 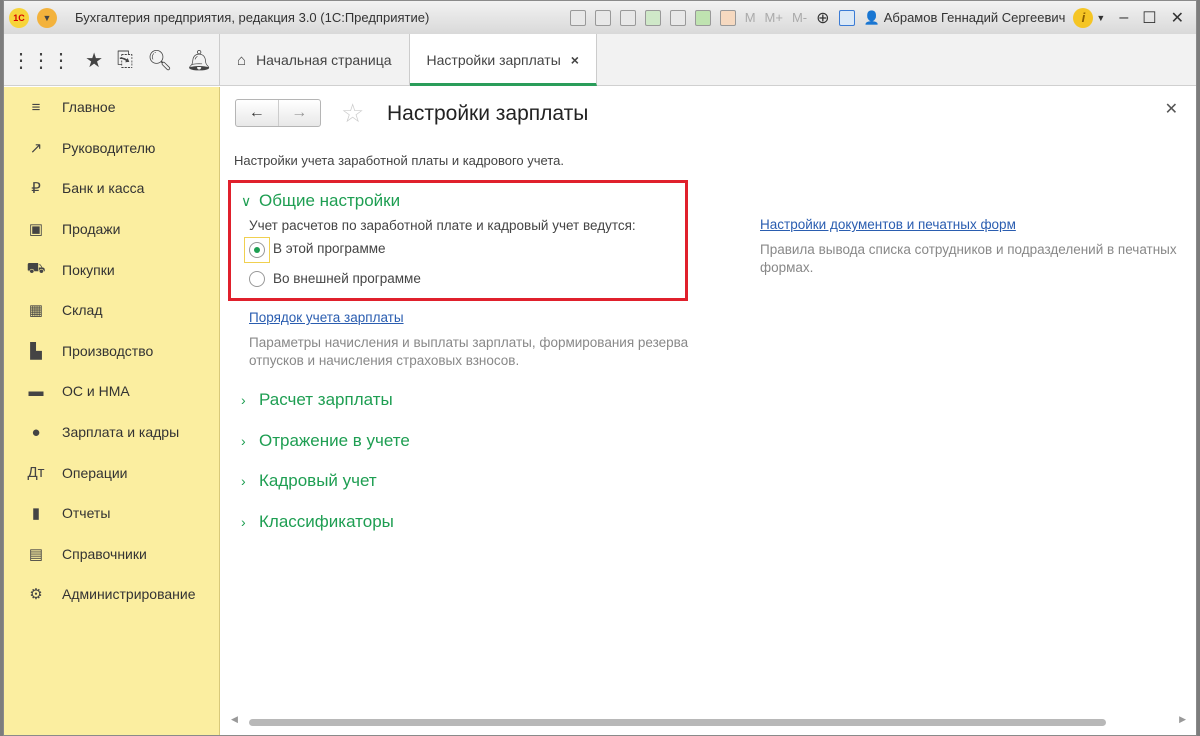 What do you see at coordinates (47, 17) in the screenshot?
I see `main-menu-button: ▼` at bounding box center [47, 17].